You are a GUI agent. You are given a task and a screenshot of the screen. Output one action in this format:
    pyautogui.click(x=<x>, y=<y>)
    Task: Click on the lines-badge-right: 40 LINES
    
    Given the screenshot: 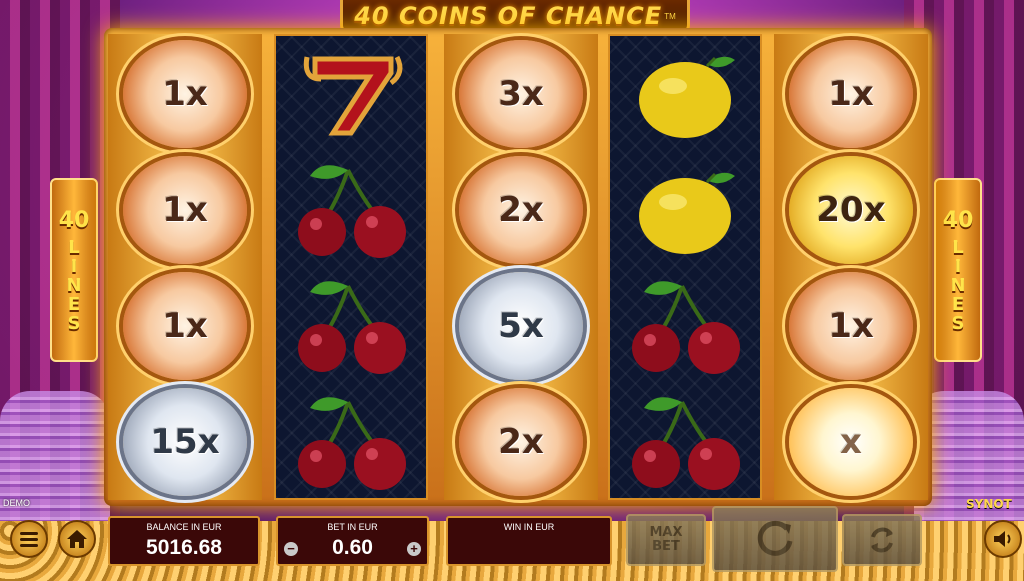 What is the action you would take?
    pyautogui.click(x=958, y=270)
    